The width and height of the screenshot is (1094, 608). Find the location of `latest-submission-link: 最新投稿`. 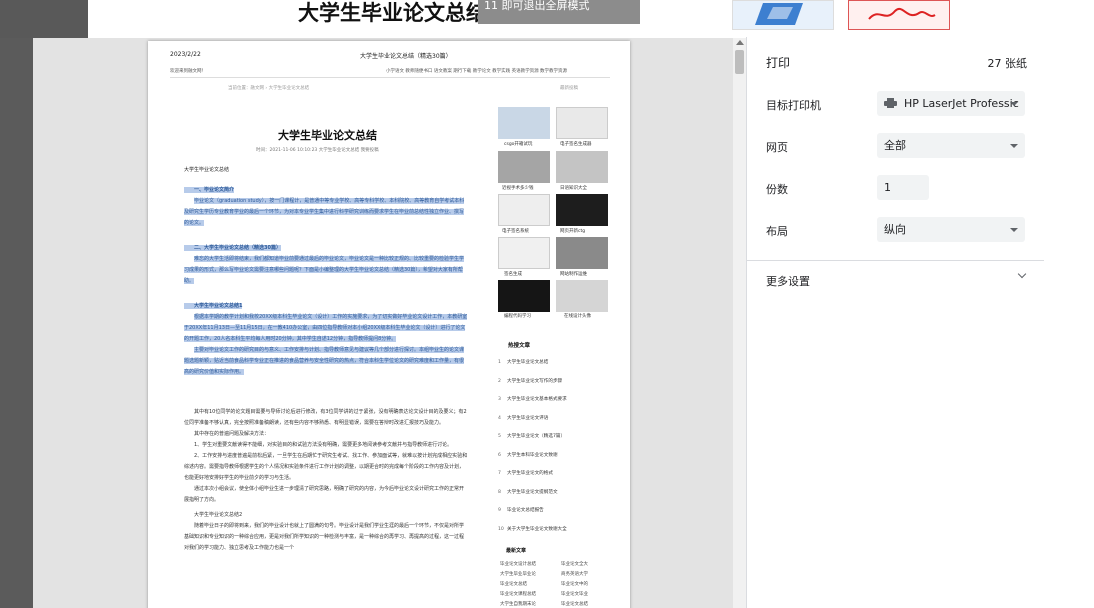

latest-submission-link: 最新投稿 is located at coordinates (569, 88).